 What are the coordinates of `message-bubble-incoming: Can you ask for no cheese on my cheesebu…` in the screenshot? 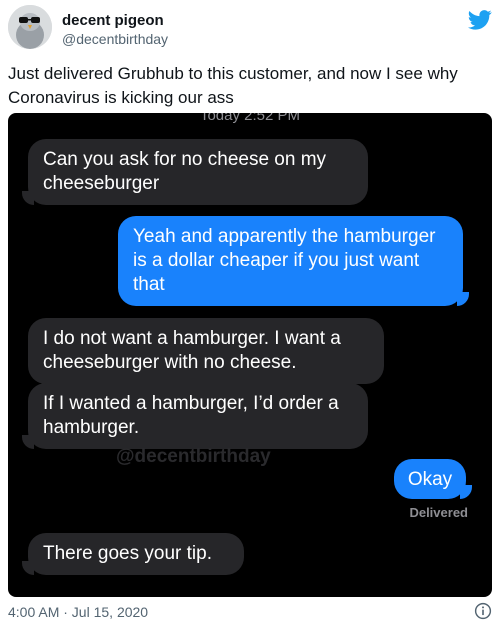 It's located at (198, 172).